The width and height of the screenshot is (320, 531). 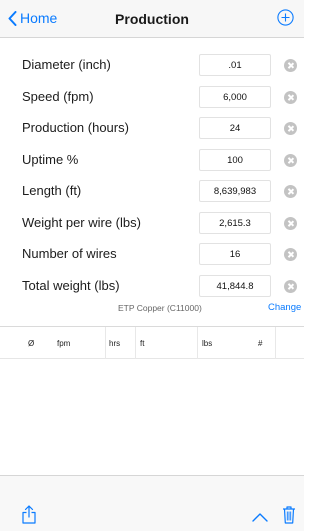 What do you see at coordinates (64, 343) in the screenshot?
I see `column-header-fpm: fpm` at bounding box center [64, 343].